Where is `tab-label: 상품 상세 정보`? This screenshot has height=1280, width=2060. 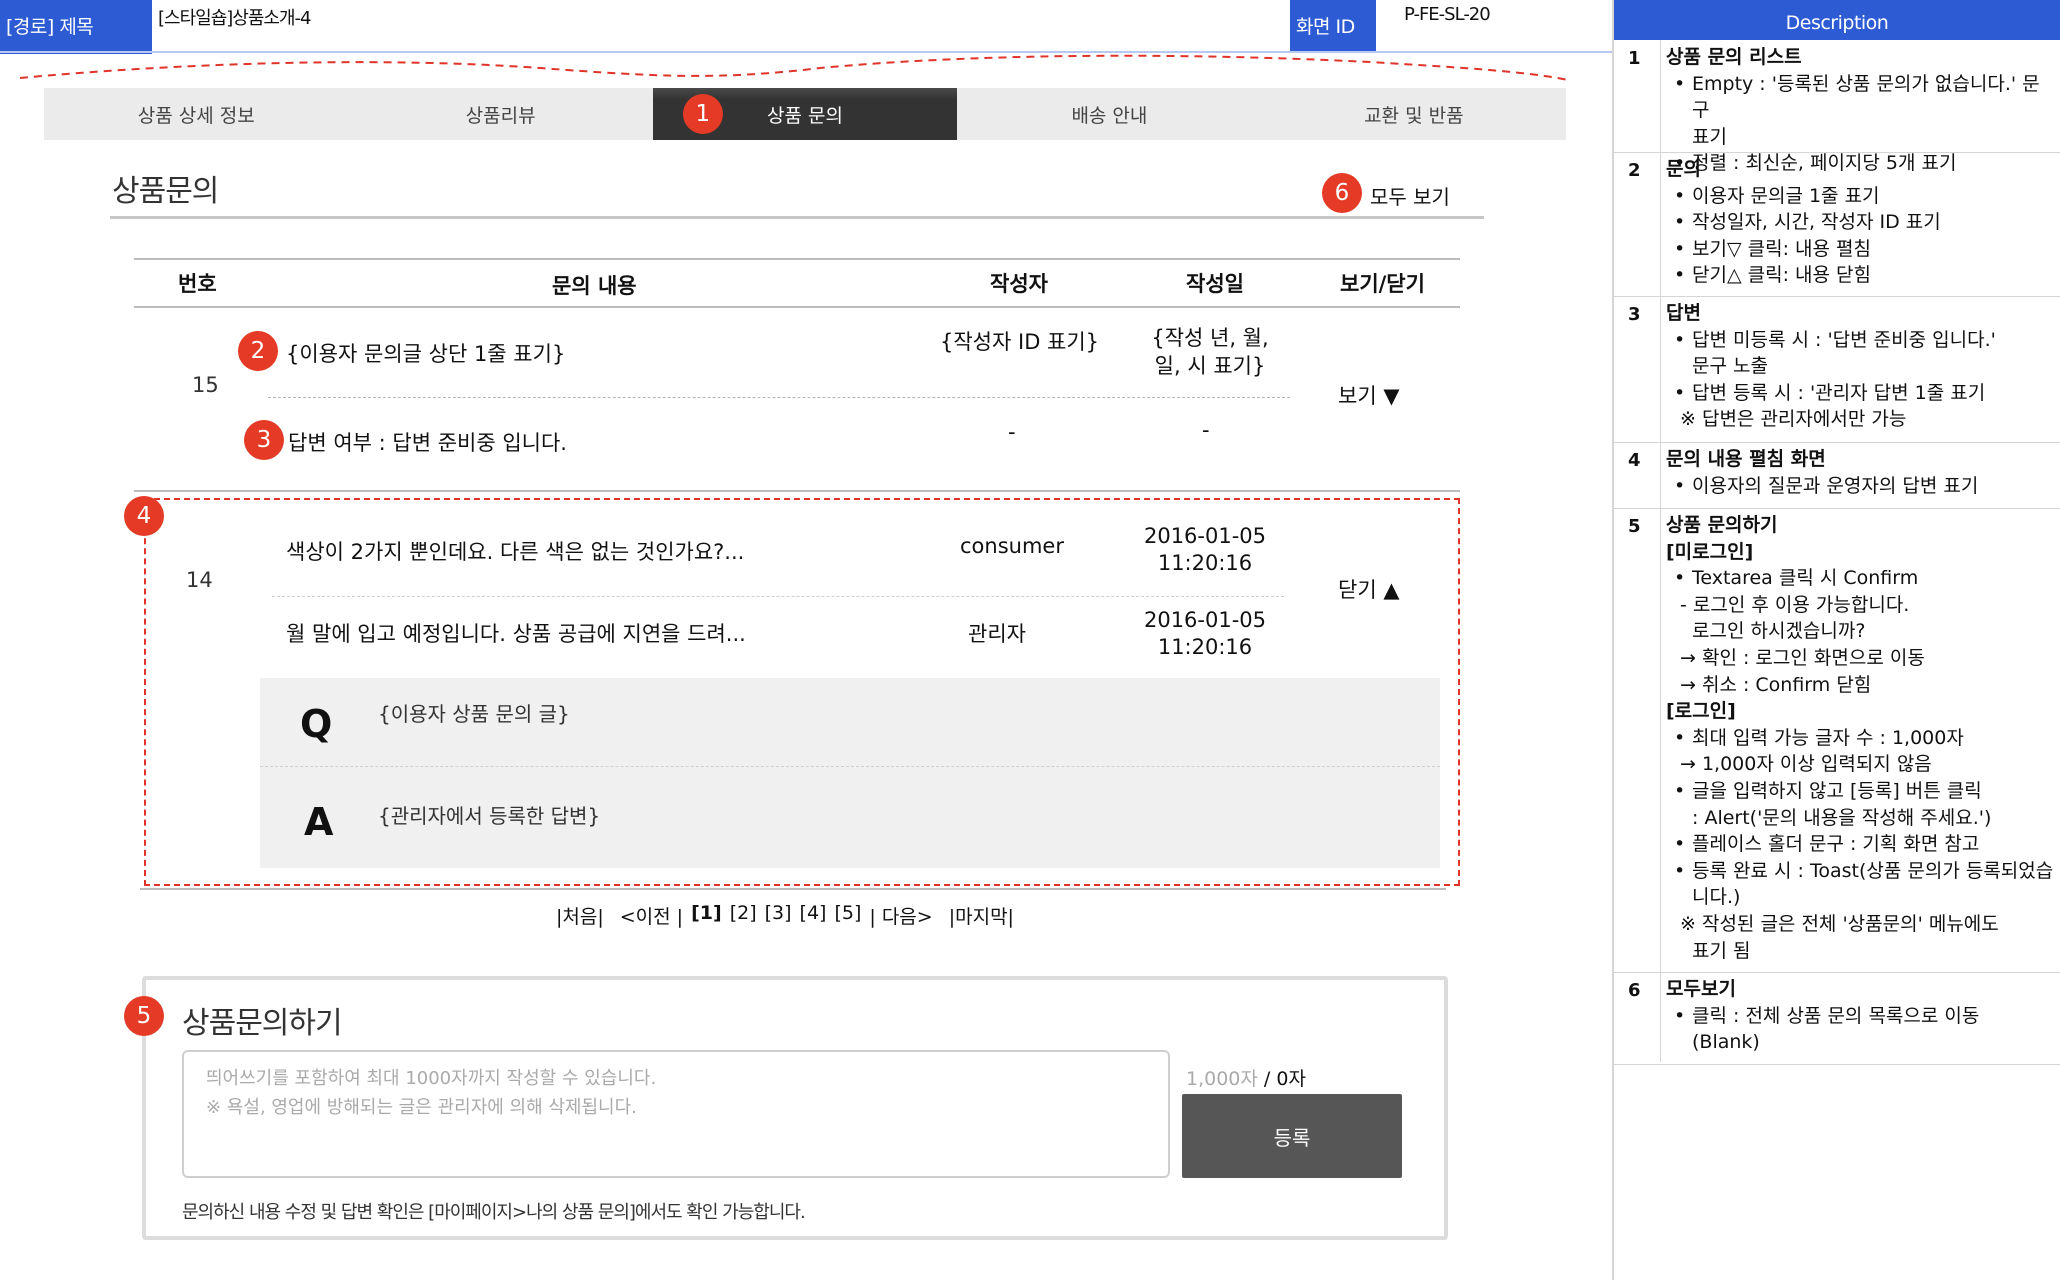
tab-label: 상품 상세 정보 is located at coordinates (196, 115).